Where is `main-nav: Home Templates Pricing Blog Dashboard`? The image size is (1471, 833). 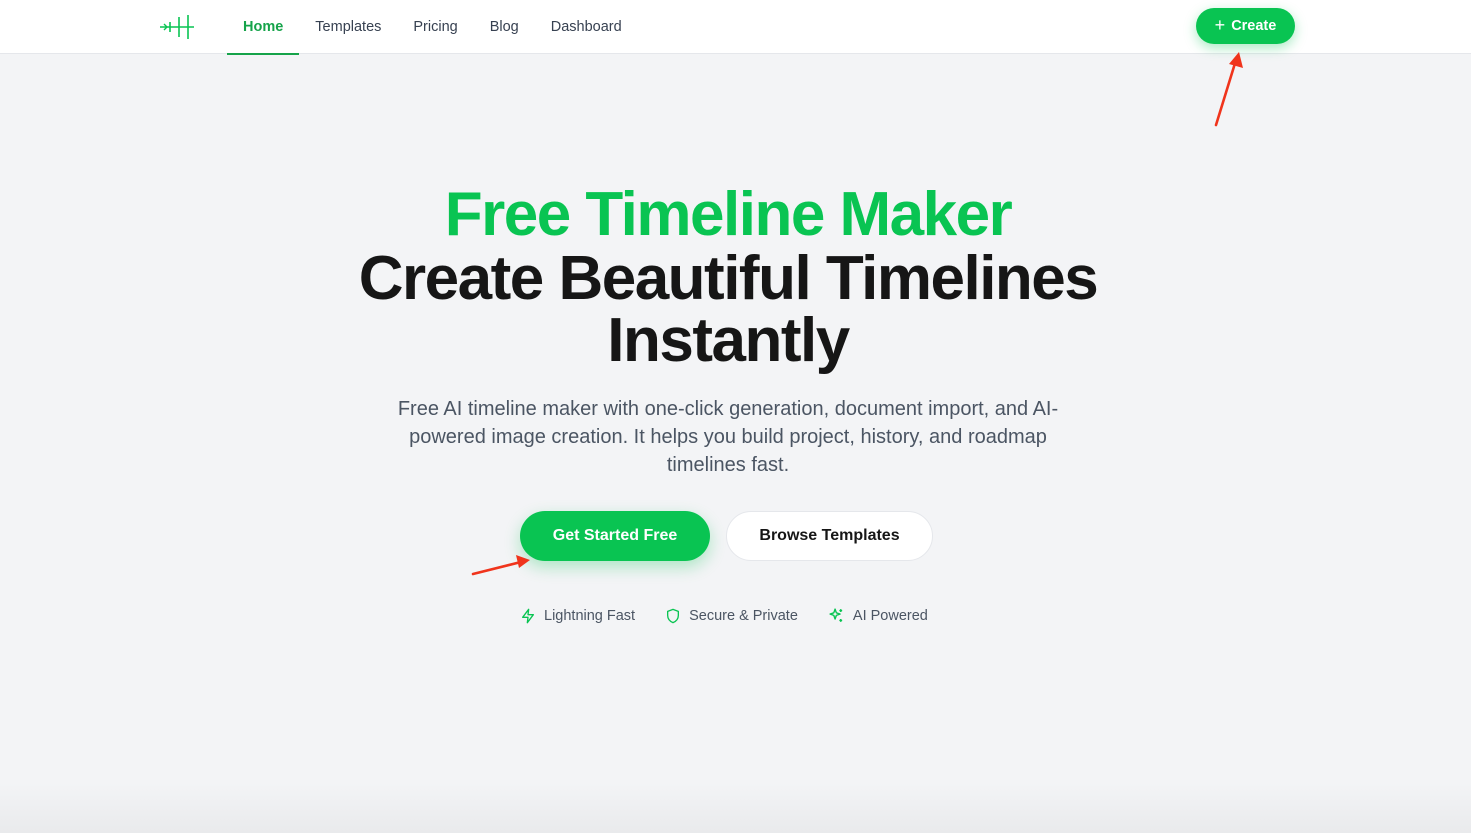 main-nav: Home Templates Pricing Blog Dashboard is located at coordinates (432, 27).